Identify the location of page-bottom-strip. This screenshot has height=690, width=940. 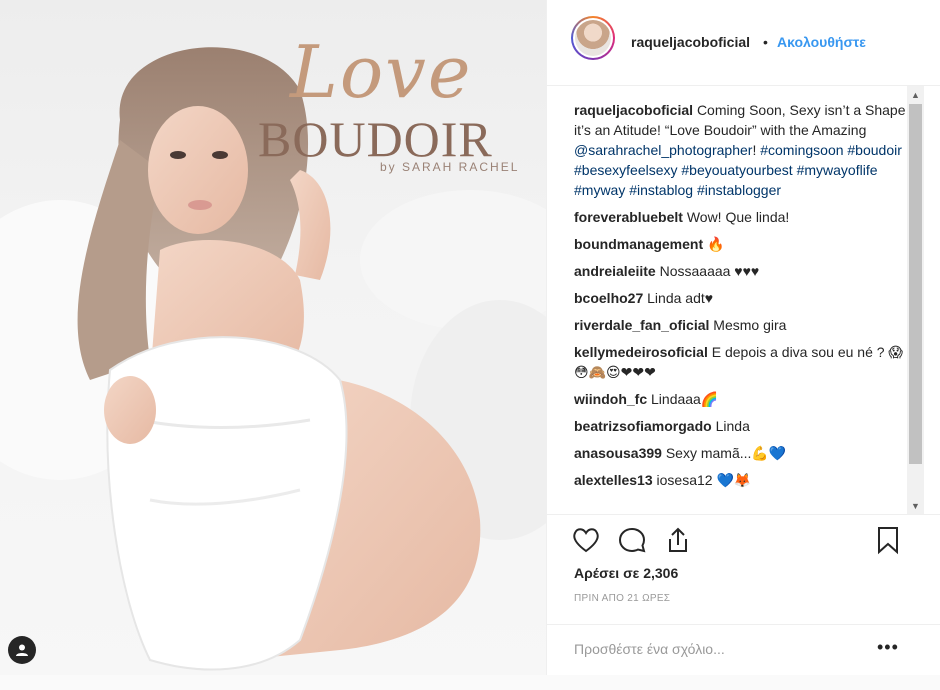
(470, 682).